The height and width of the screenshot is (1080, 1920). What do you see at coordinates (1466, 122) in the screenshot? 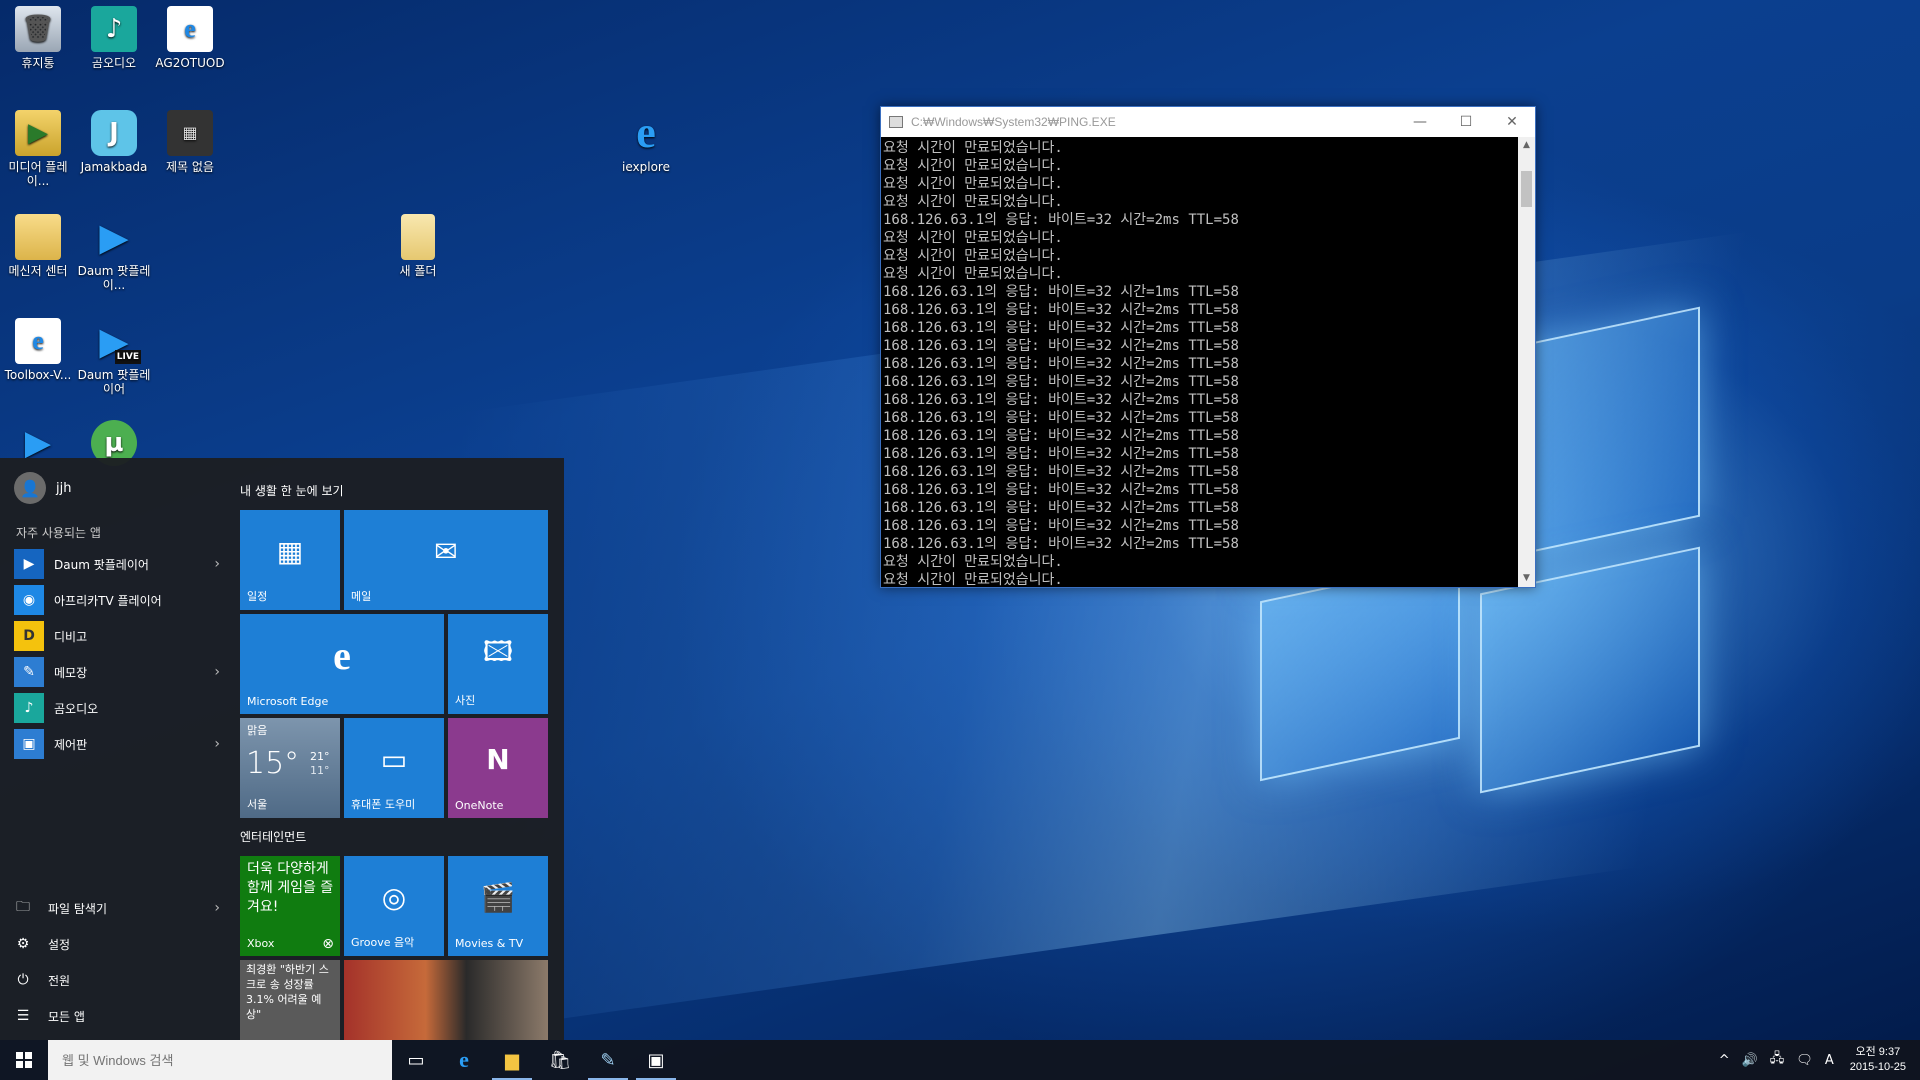
I see `maximize-button: ☐` at bounding box center [1466, 122].